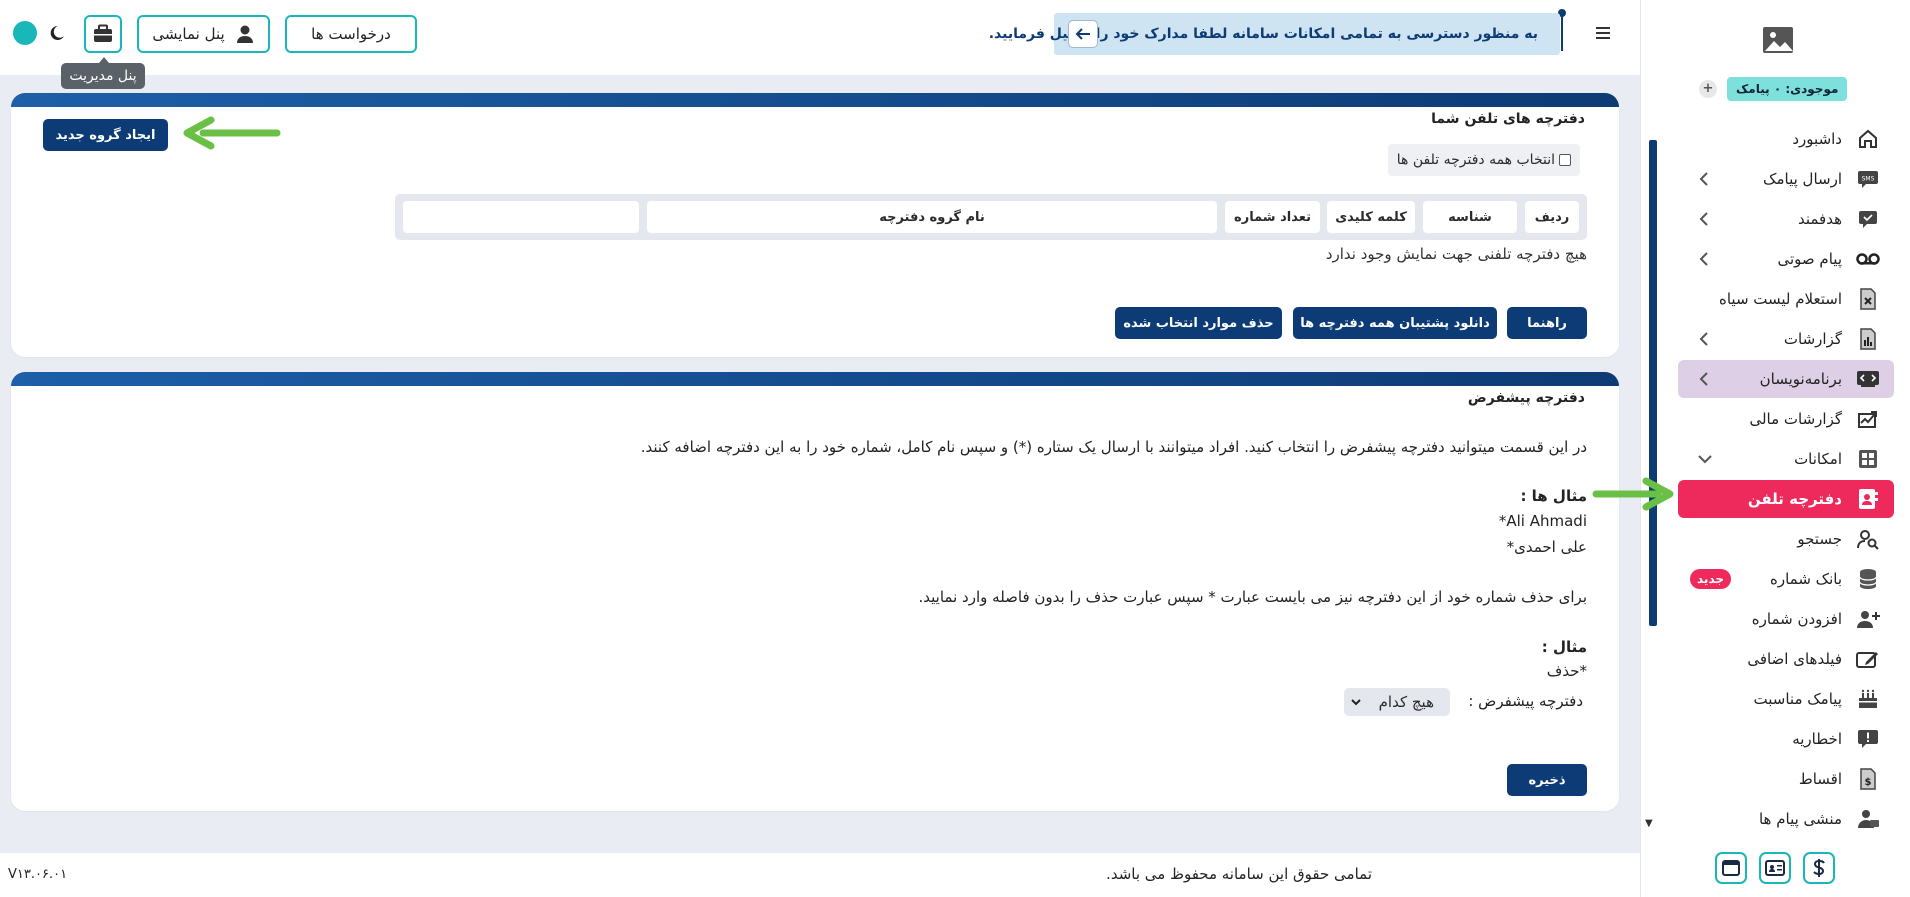  What do you see at coordinates (1198, 323) in the screenshot?
I see `delete-selected-button: حذف موارد انتخاب شده` at bounding box center [1198, 323].